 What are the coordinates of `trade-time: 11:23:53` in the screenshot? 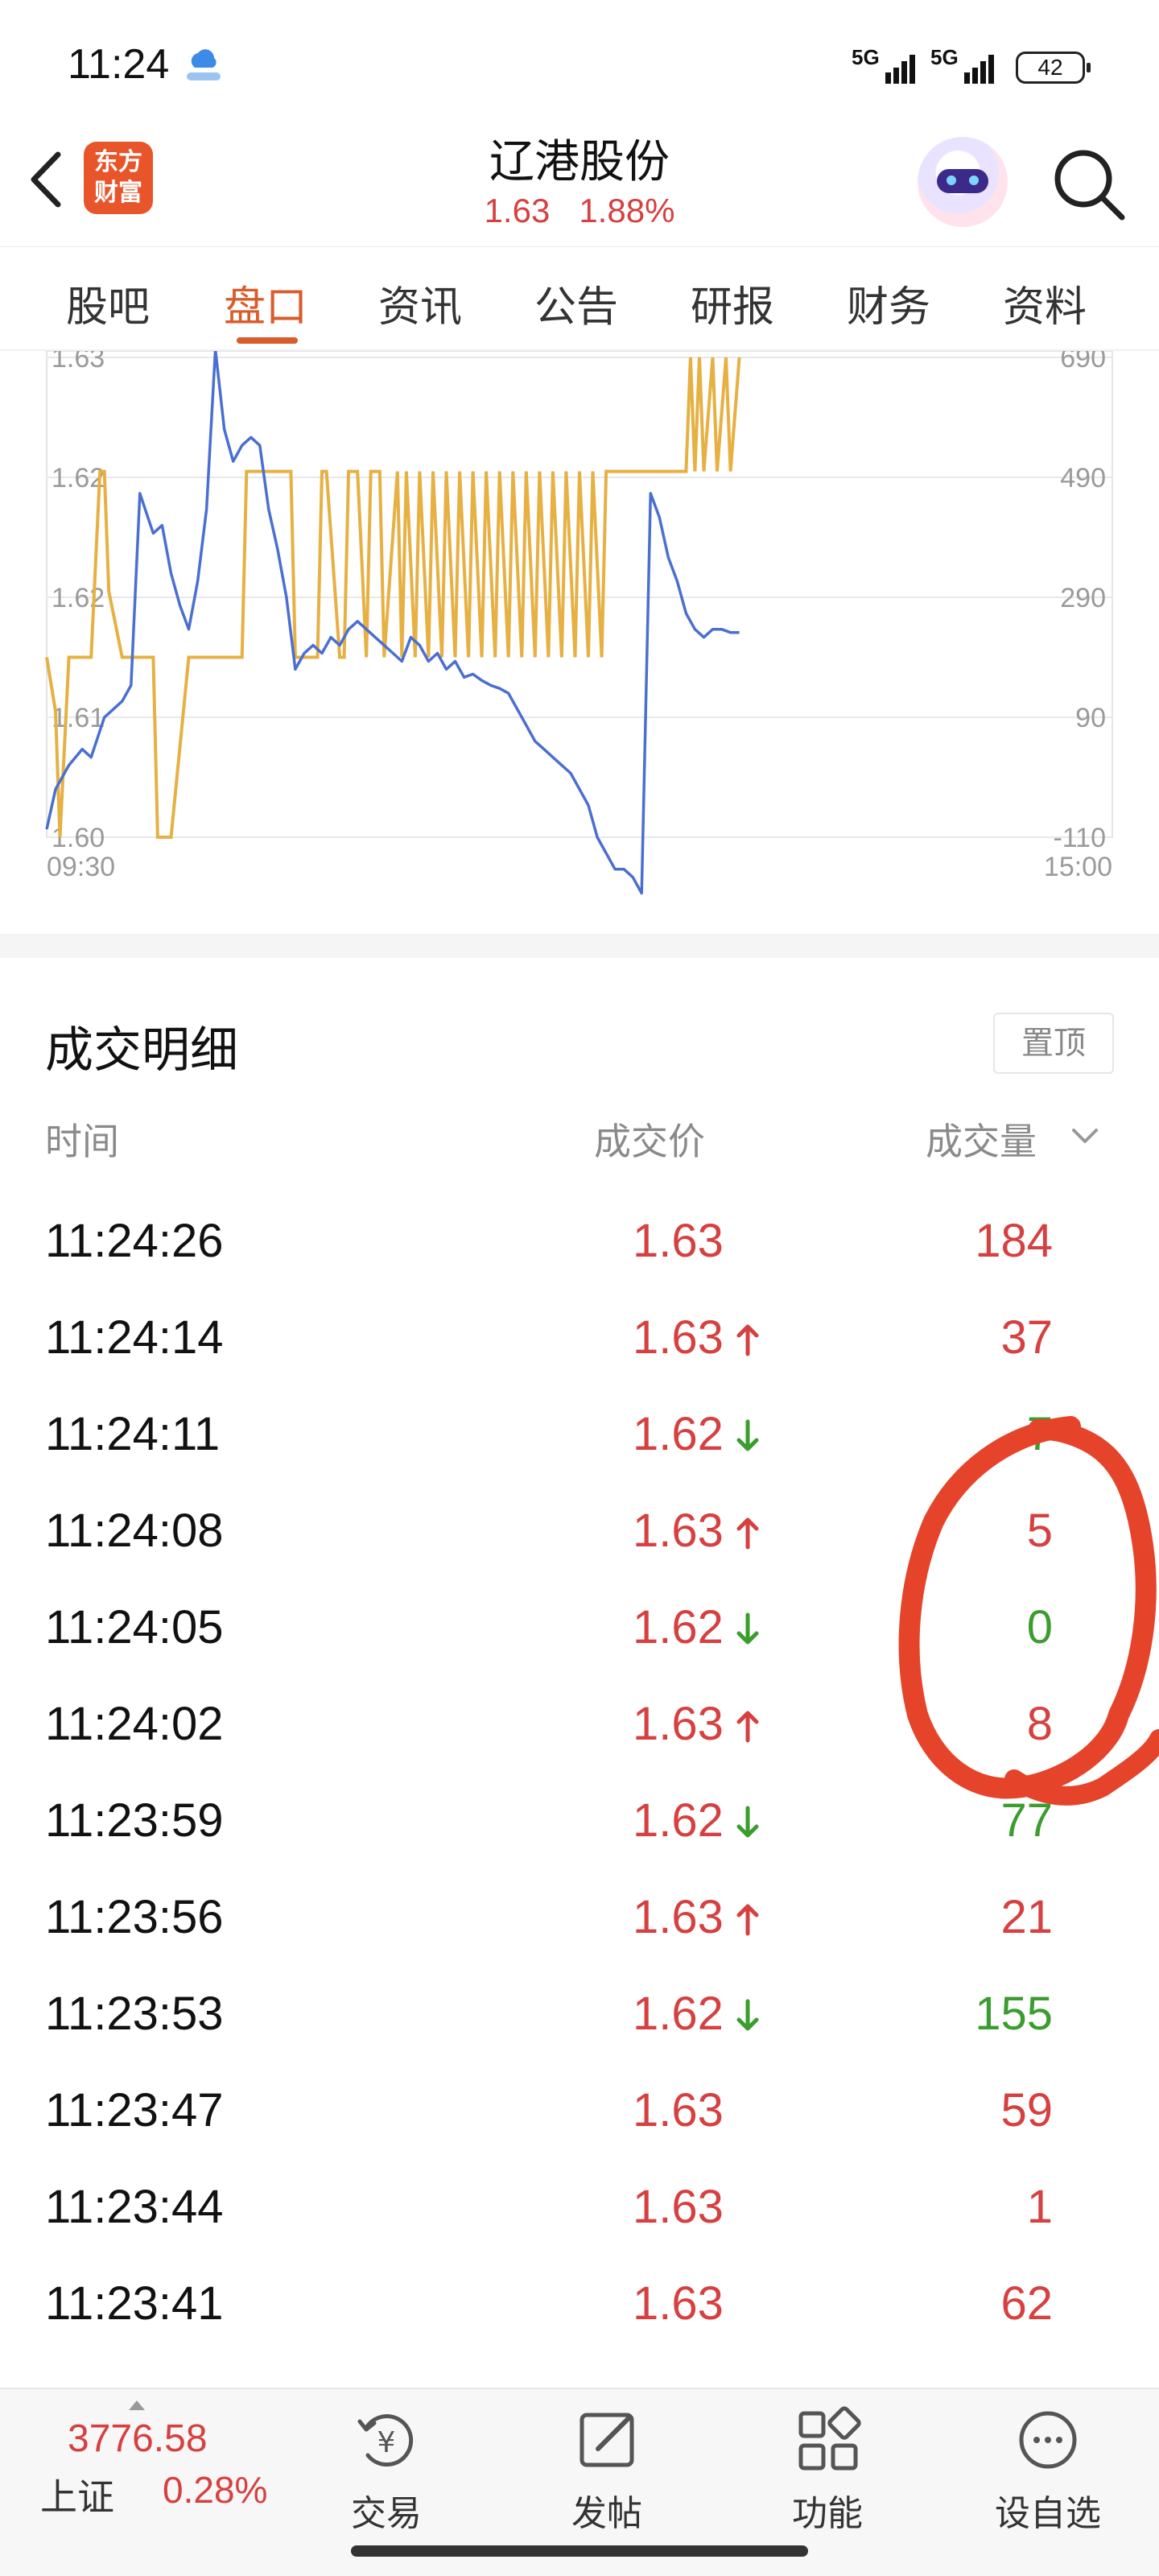 It's located at (134, 2014).